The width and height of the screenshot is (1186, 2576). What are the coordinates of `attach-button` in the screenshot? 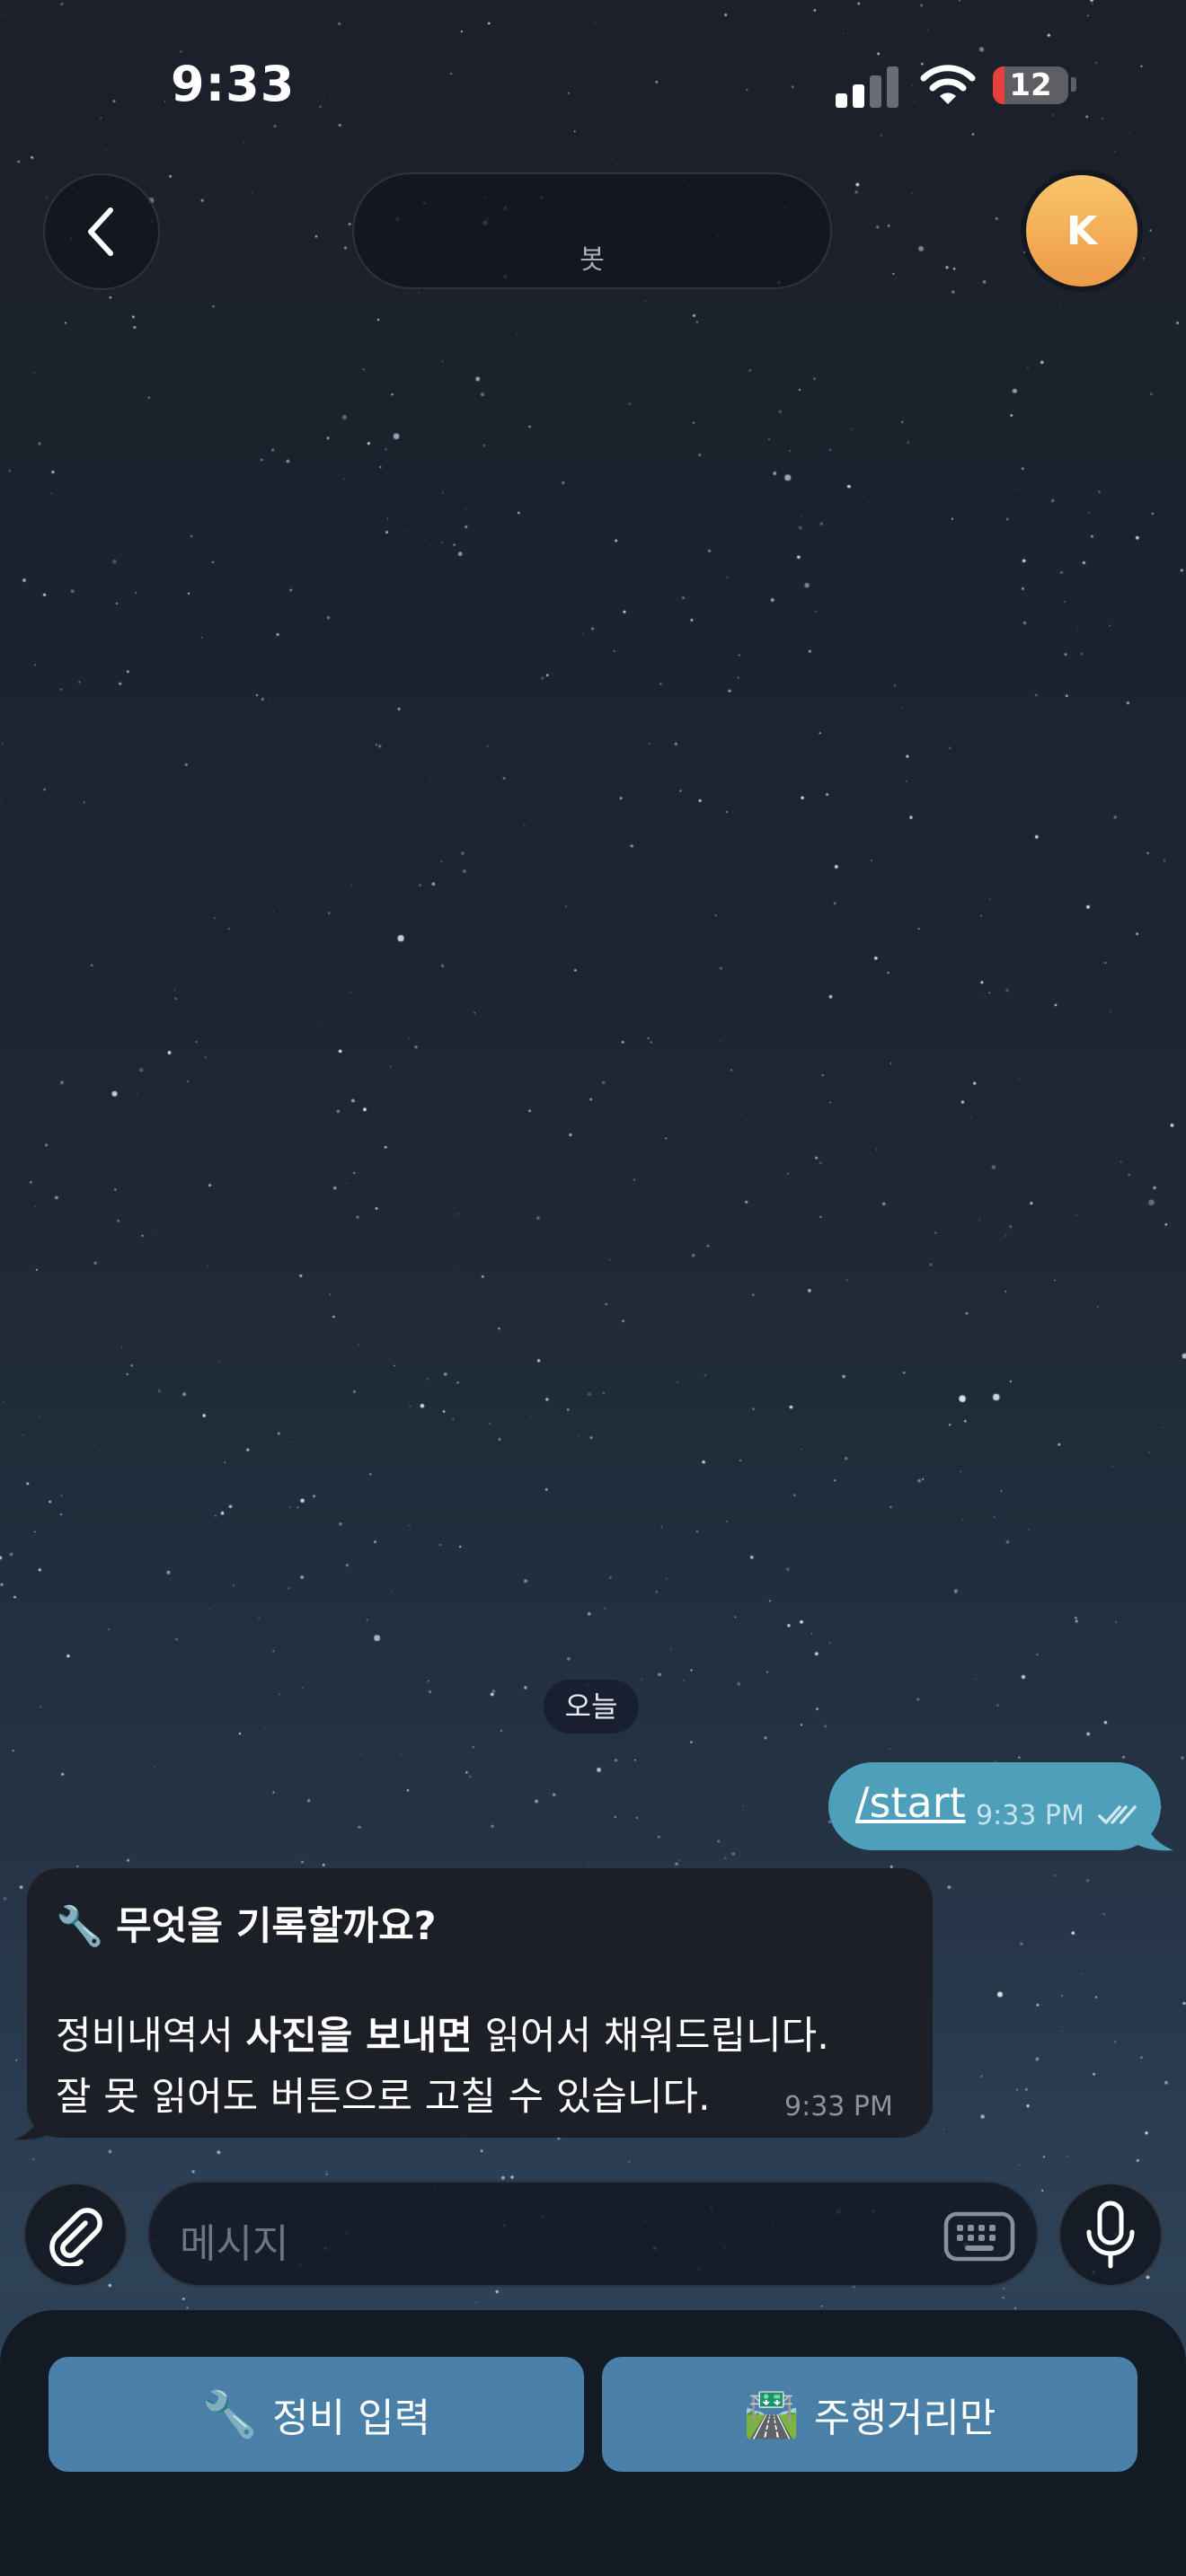 It's located at (75, 2235).